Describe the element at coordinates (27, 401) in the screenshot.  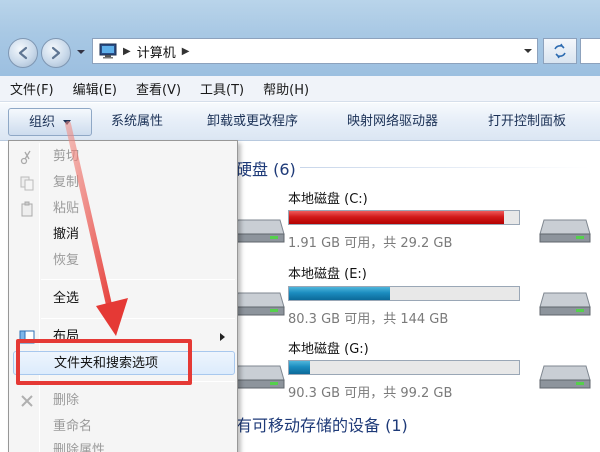
I see `delete-x-icon` at that location.